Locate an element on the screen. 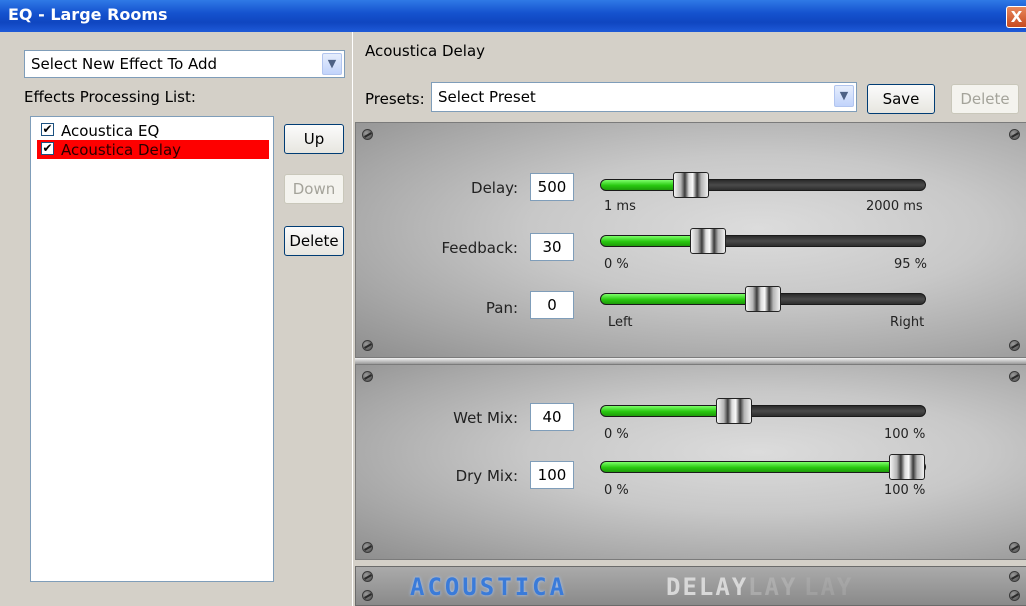  dry-mix-input: 100 is located at coordinates (552, 475).